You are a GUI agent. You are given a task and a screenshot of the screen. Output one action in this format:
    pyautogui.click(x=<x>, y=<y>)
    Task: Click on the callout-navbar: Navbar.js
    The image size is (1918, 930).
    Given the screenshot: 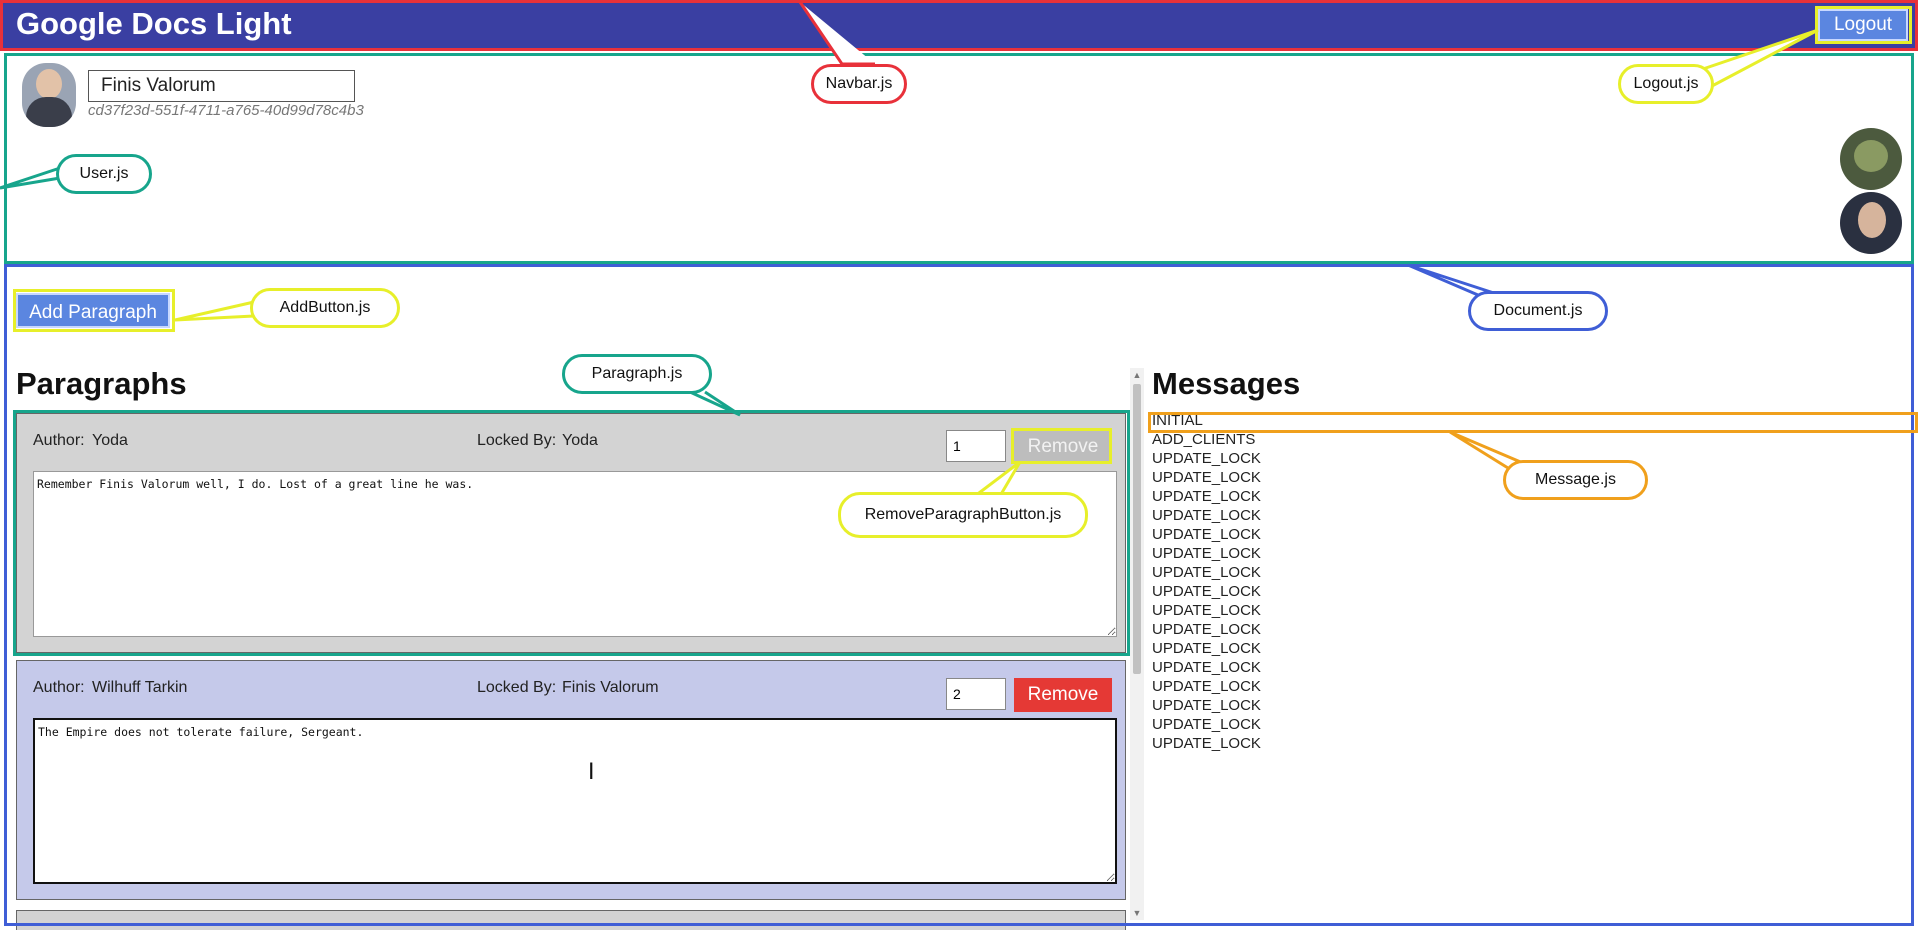 What is the action you would take?
    pyautogui.click(x=859, y=84)
    